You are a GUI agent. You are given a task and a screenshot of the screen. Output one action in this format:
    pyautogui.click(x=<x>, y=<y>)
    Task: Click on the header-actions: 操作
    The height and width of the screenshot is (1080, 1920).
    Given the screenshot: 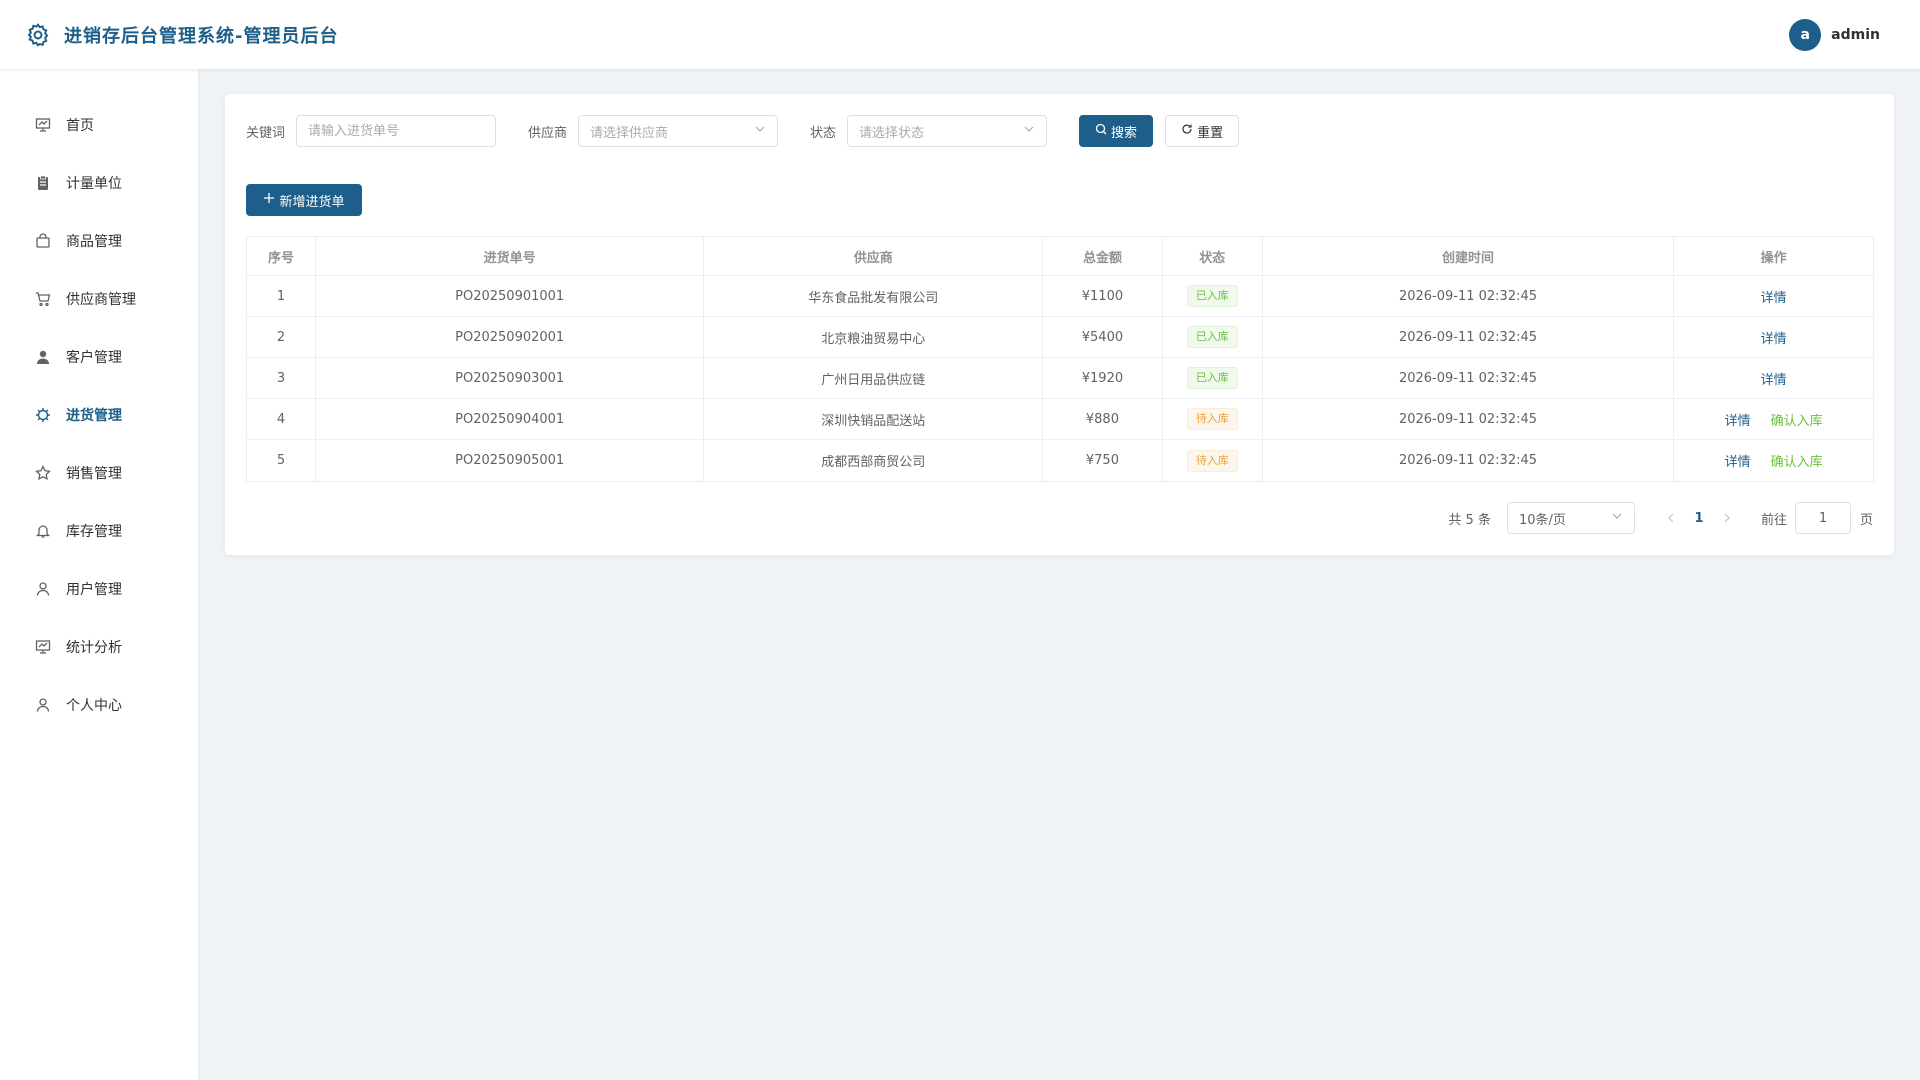 What is the action you would take?
    pyautogui.click(x=1773, y=258)
    